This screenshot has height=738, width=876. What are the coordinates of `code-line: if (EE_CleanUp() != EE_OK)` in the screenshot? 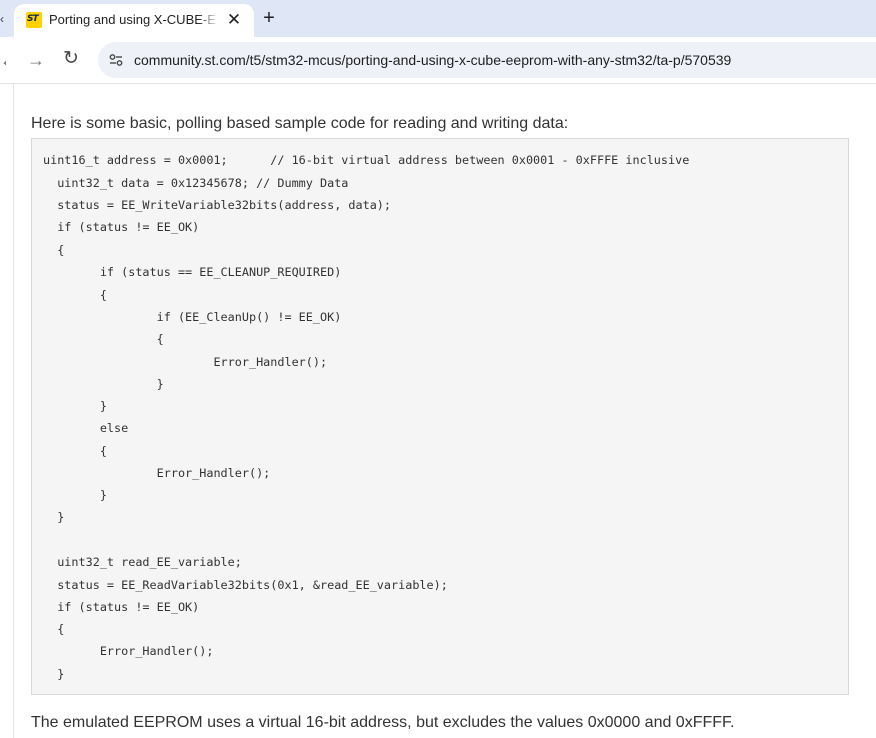 It's located at (192, 317).